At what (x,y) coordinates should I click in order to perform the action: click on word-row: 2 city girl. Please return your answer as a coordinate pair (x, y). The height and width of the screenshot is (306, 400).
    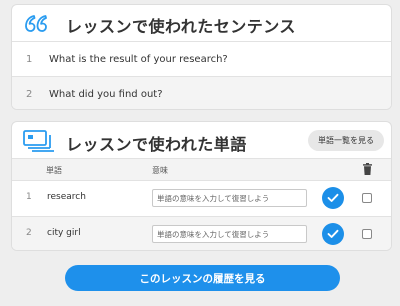
    Looking at the image, I should click on (201, 233).